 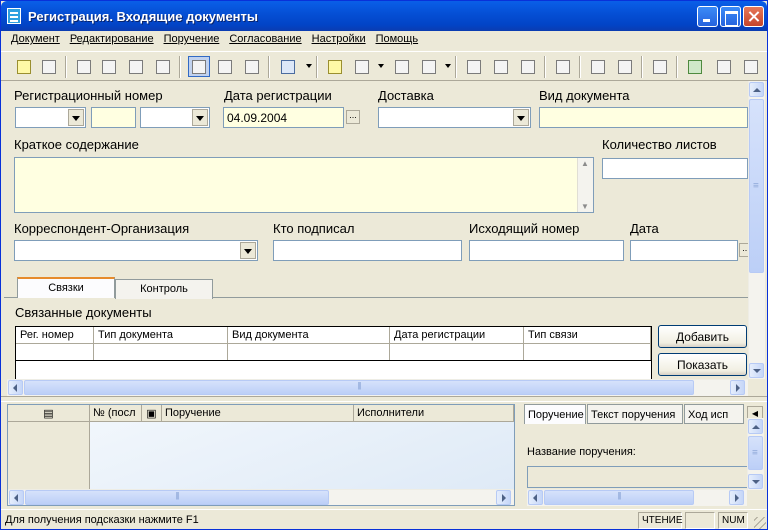 I want to click on correspondent-combo, so click(x=136, y=250).